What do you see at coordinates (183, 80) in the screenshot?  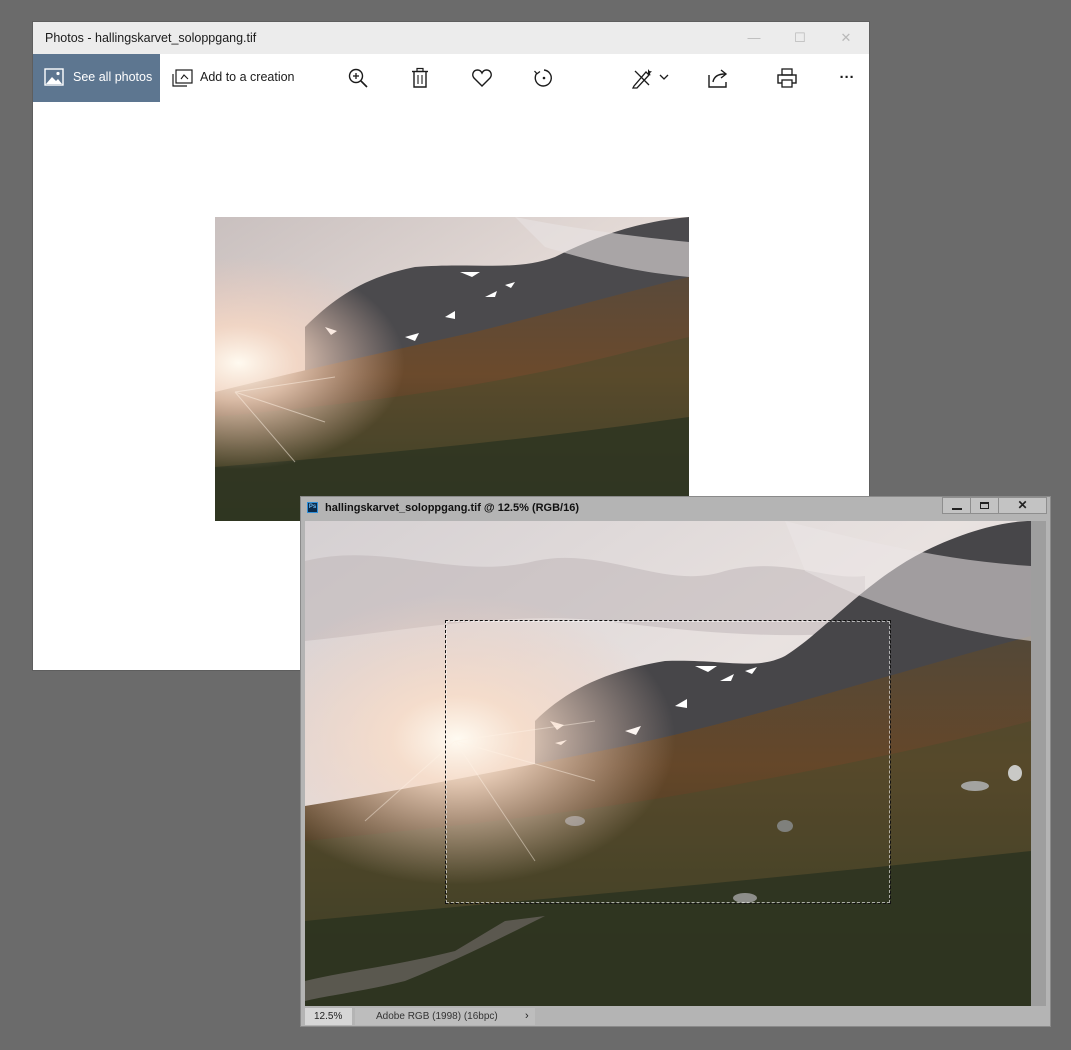 I see `creation-icon` at bounding box center [183, 80].